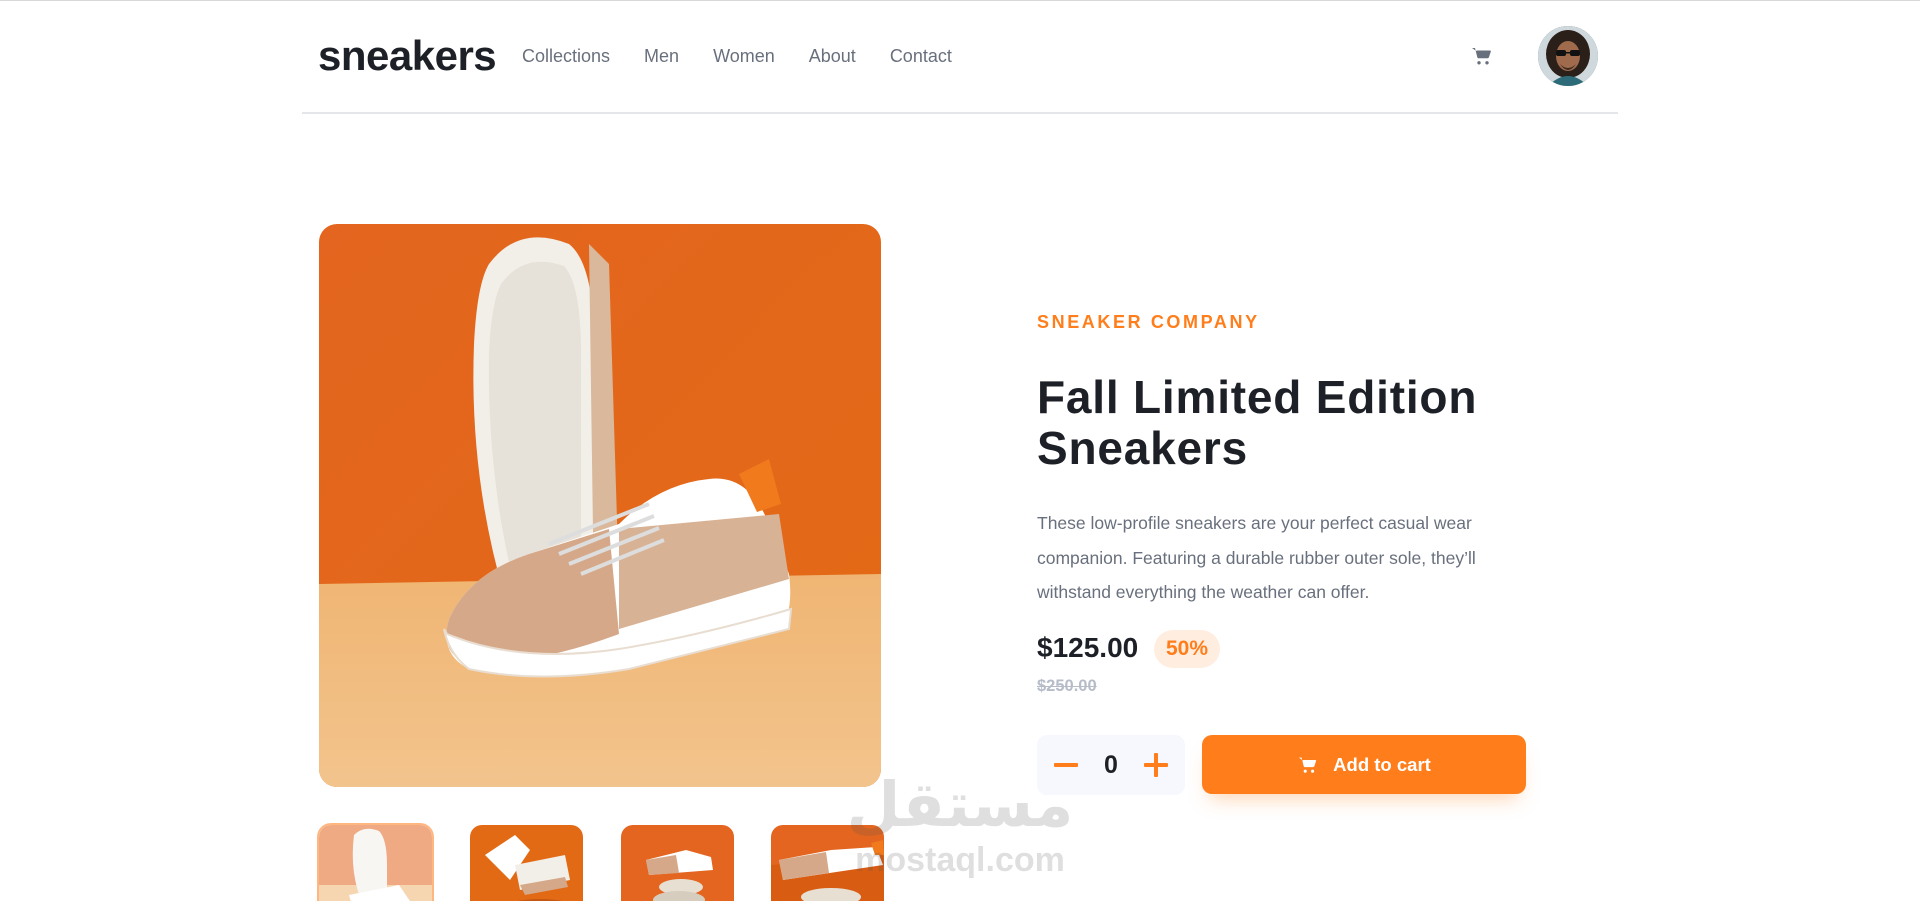 This screenshot has width=1920, height=901. Describe the element at coordinates (1382, 764) in the screenshot. I see `add-to-cart-label: Add to cart` at that location.